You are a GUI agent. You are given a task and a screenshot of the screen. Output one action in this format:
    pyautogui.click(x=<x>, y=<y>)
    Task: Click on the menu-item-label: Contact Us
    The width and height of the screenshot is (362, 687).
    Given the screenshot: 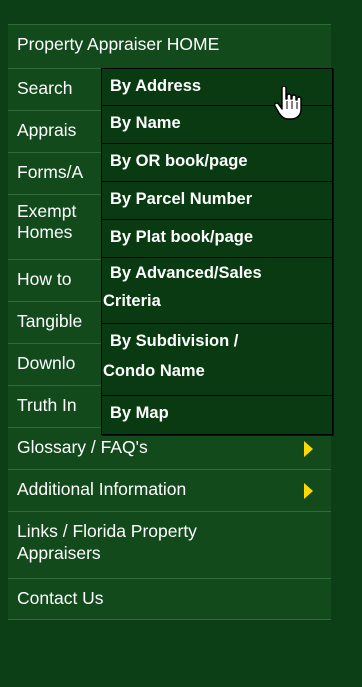 What is the action you would take?
    pyautogui.click(x=60, y=598)
    